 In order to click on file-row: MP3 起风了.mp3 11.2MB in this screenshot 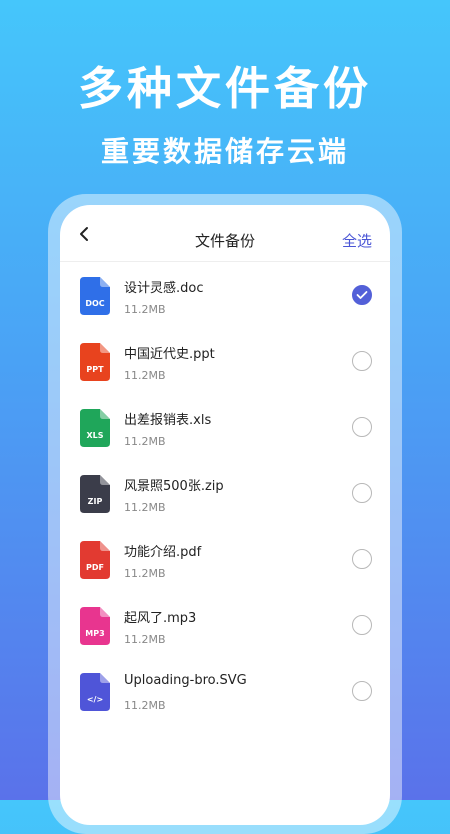, I will do `click(225, 628)`.